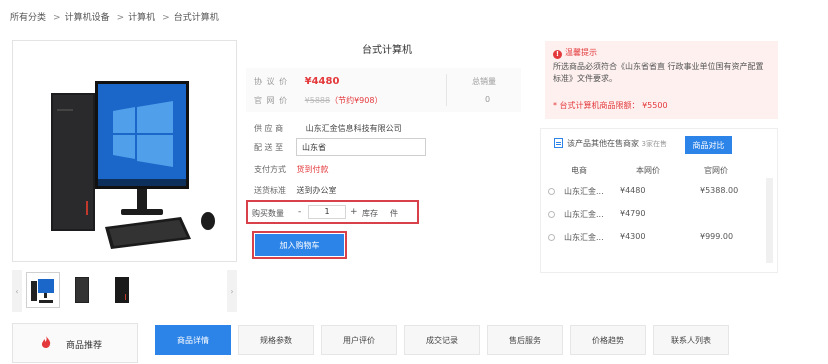 The width and height of the screenshot is (828, 364). What do you see at coordinates (387, 50) in the screenshot?
I see `product-title: 台式计算机` at bounding box center [387, 50].